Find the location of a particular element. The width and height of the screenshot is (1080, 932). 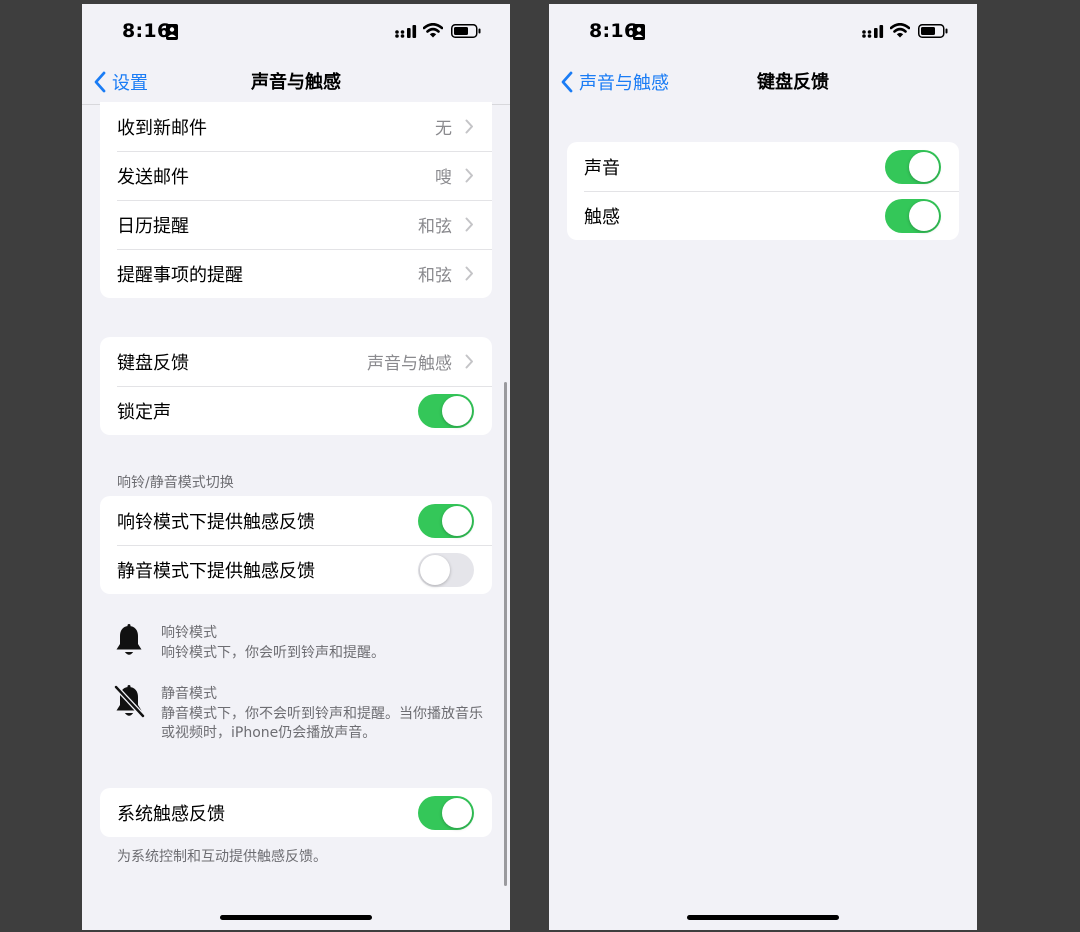

ring-haptics-toggle is located at coordinates (446, 520).